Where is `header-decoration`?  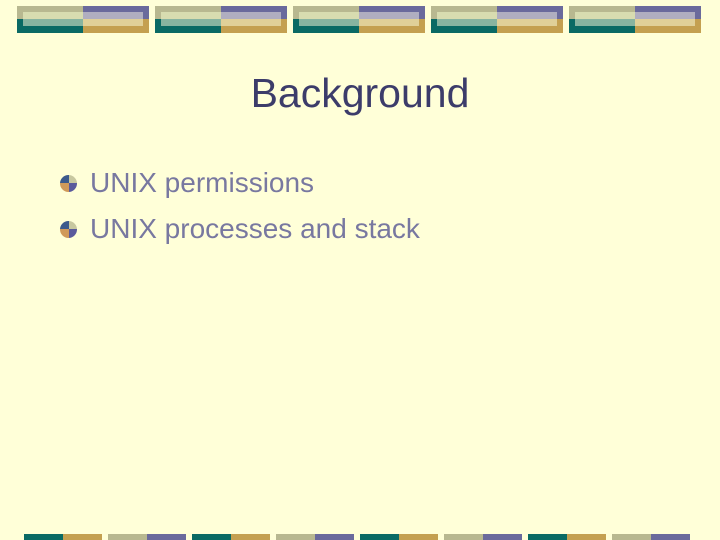
header-decoration is located at coordinates (360, 20).